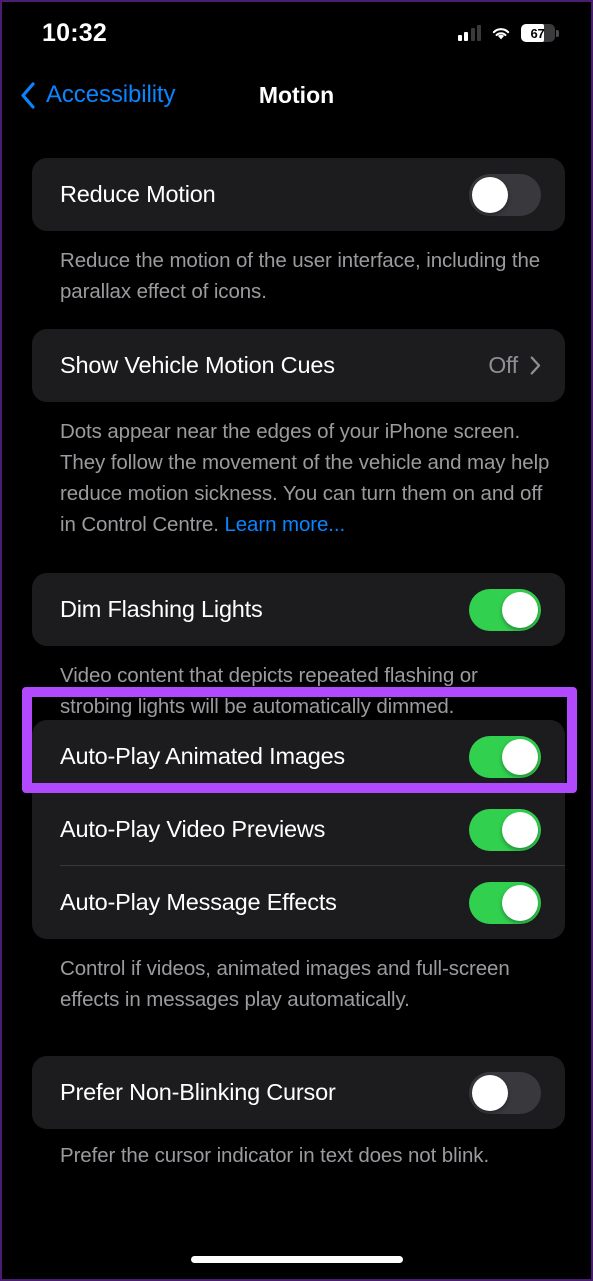 The image size is (593, 1281). Describe the element at coordinates (503, 365) in the screenshot. I see `row-value: Off` at that location.